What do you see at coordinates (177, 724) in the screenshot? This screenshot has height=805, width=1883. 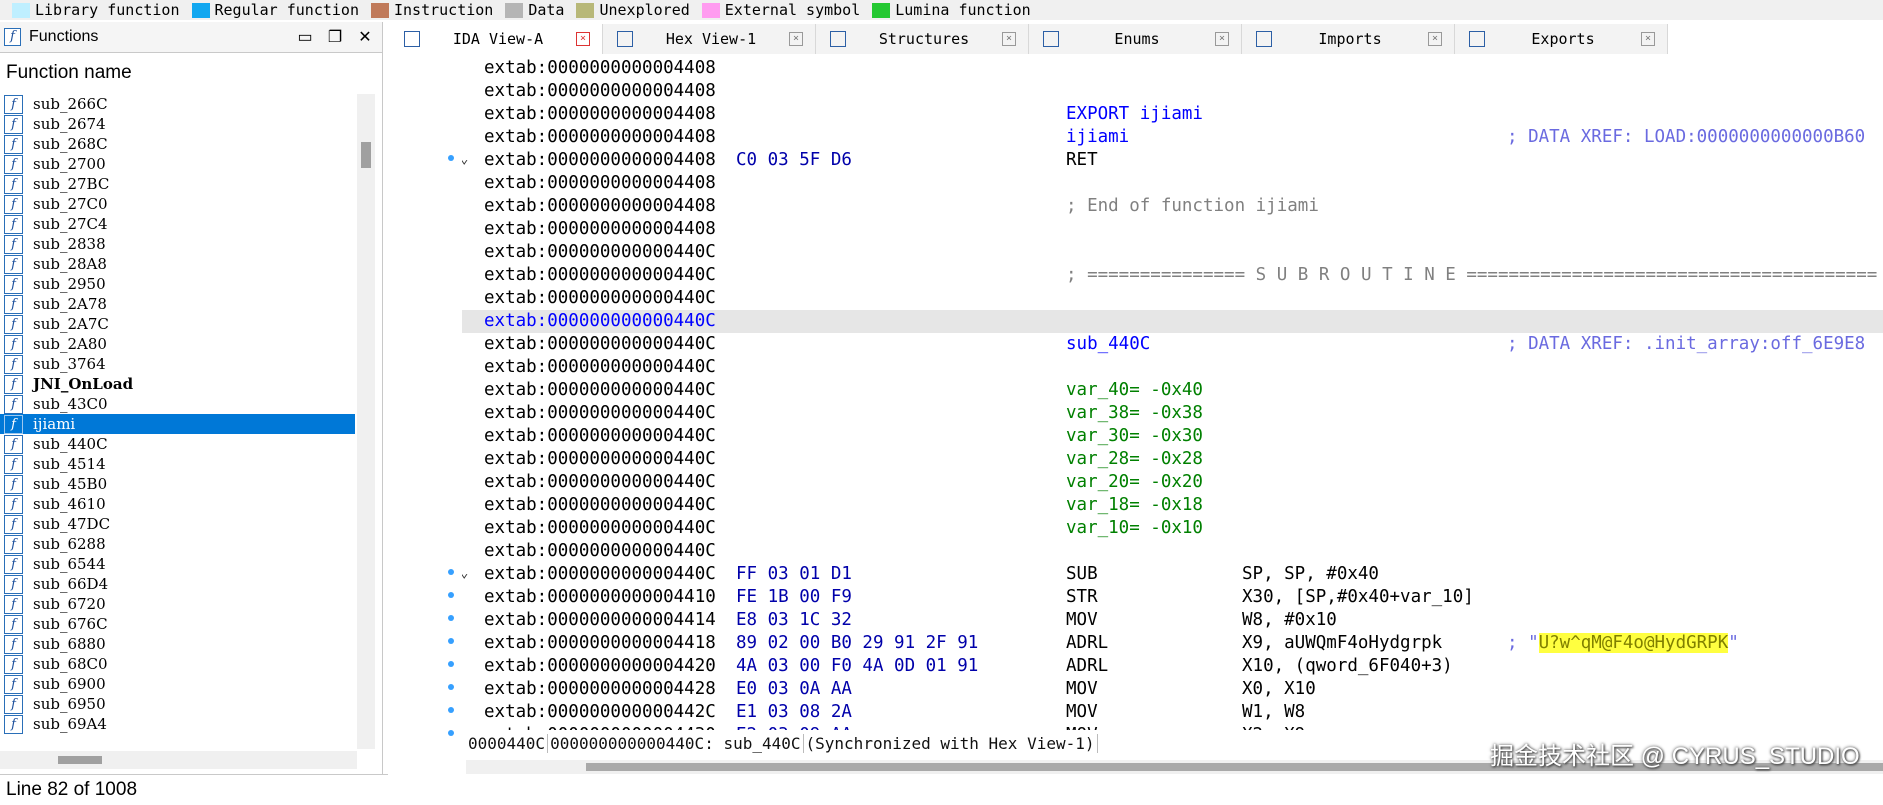 I see `function-list-item: f sub_69A4` at bounding box center [177, 724].